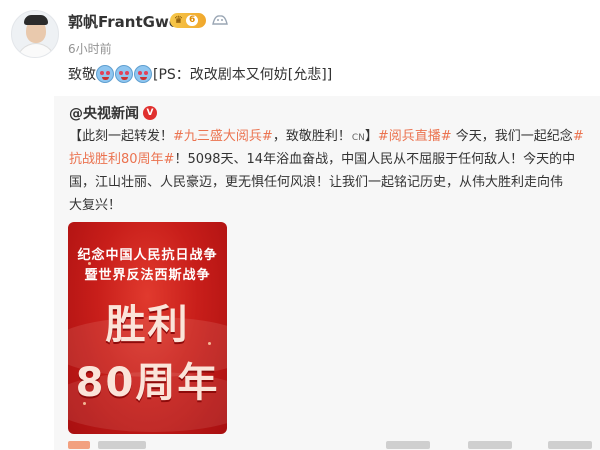  I want to click on fan-badge-icon, so click(220, 20).